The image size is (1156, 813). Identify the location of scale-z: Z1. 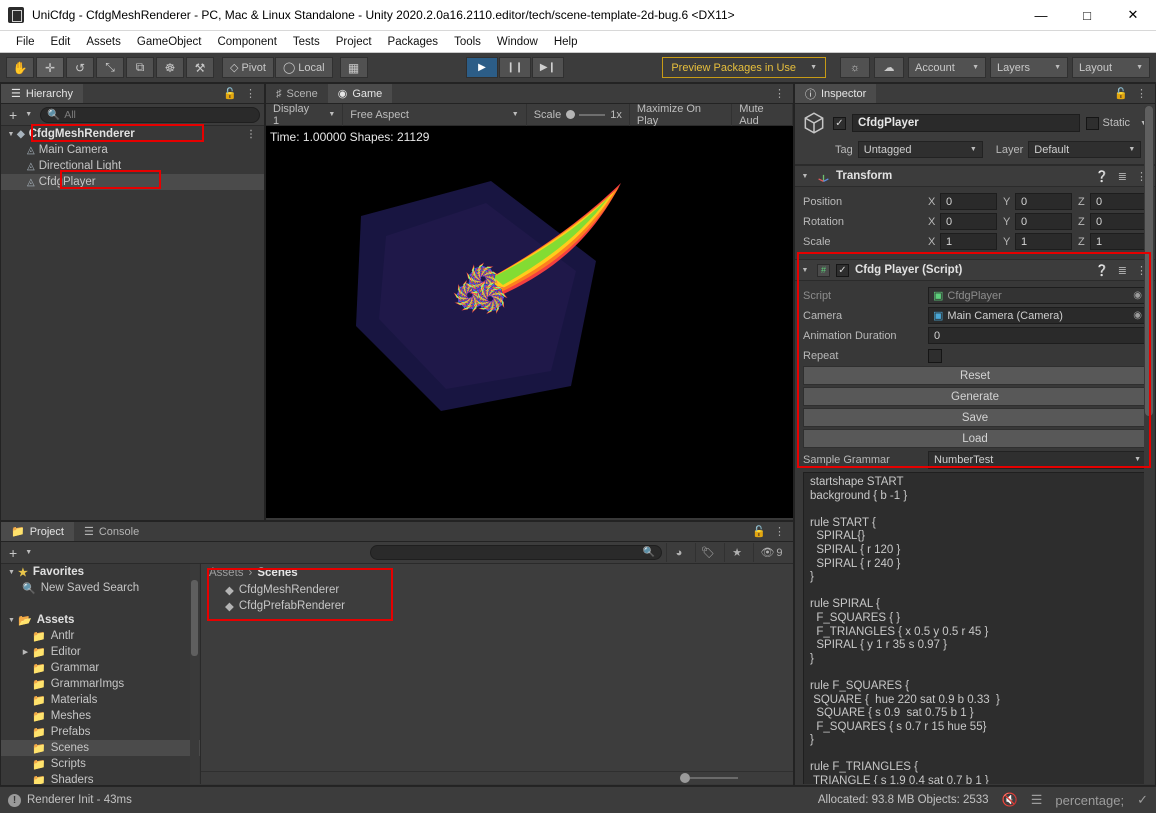
(1112, 241).